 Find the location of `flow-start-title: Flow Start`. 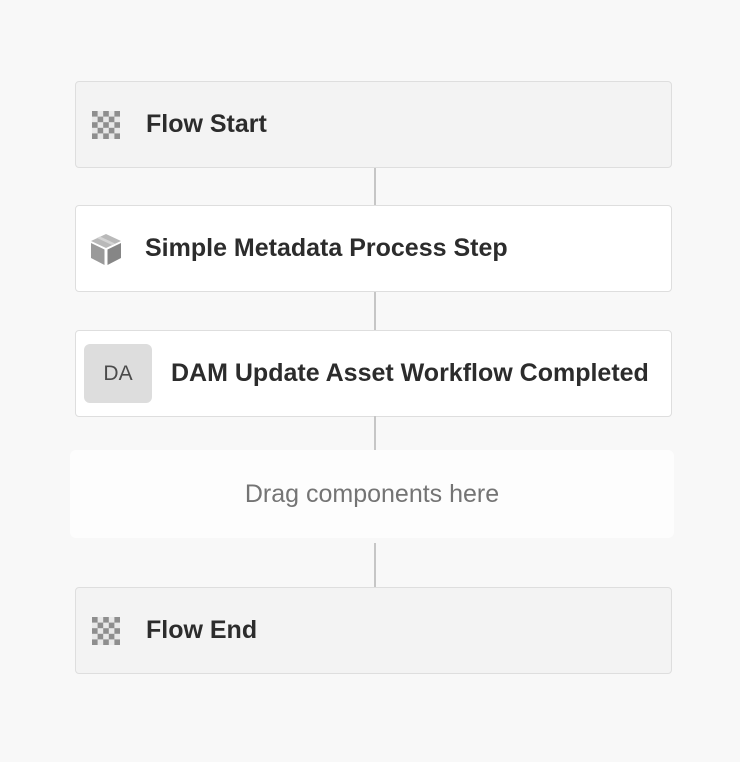

flow-start-title: Flow Start is located at coordinates (206, 124).